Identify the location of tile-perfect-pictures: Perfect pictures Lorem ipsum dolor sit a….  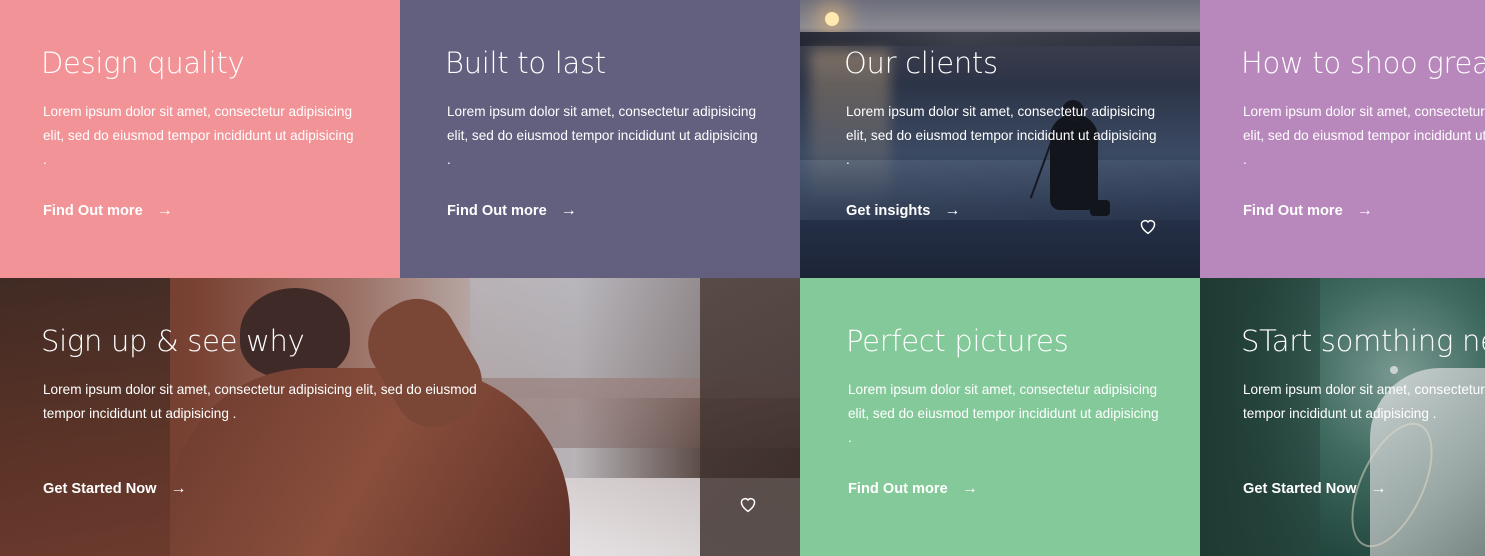
(1000, 417).